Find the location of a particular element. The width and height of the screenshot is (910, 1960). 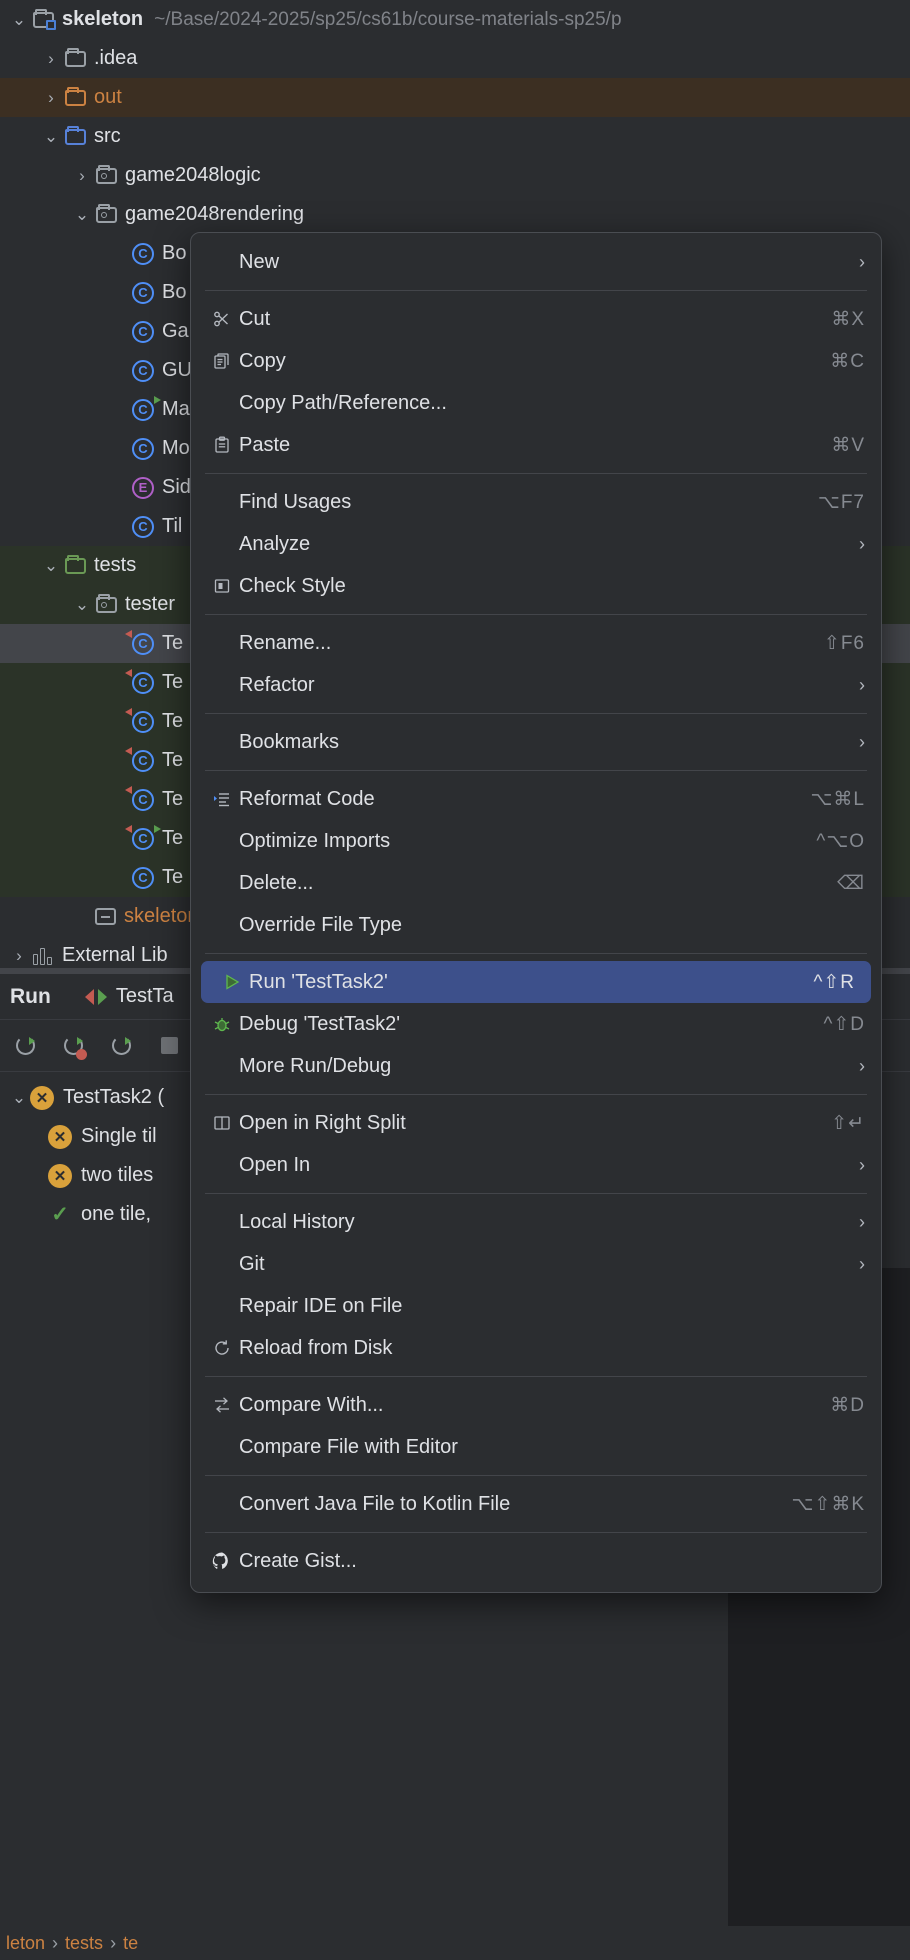

menu-item-convert-java-to-kotlin: Convert Java File to Kotlin File ⌥⇧⌘K is located at coordinates (536, 1504).